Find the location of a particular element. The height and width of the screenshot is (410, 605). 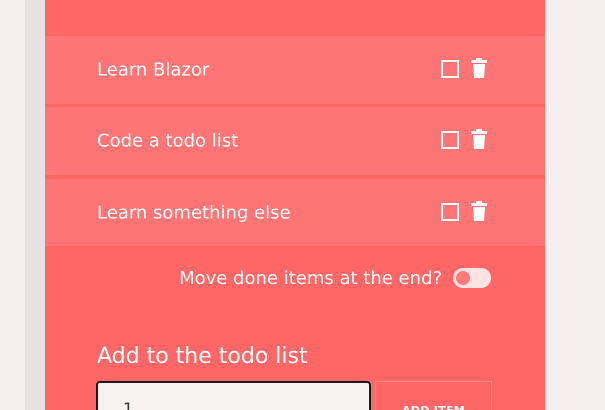

toggle-knob is located at coordinates (463, 278).